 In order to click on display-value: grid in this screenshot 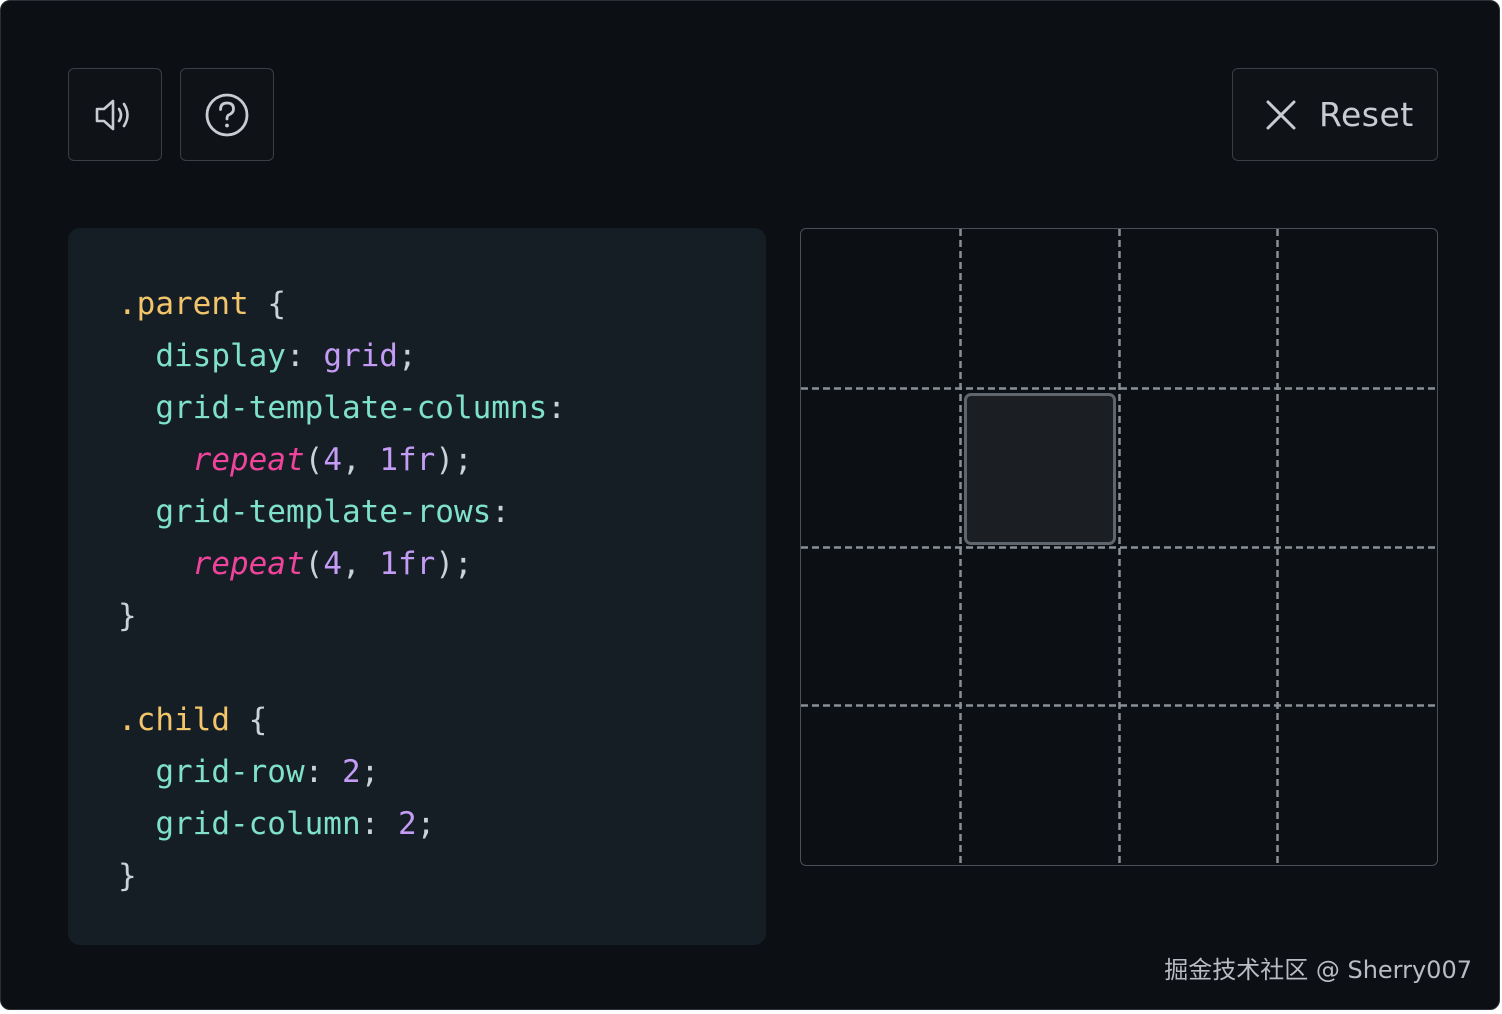, I will do `click(360, 356)`.